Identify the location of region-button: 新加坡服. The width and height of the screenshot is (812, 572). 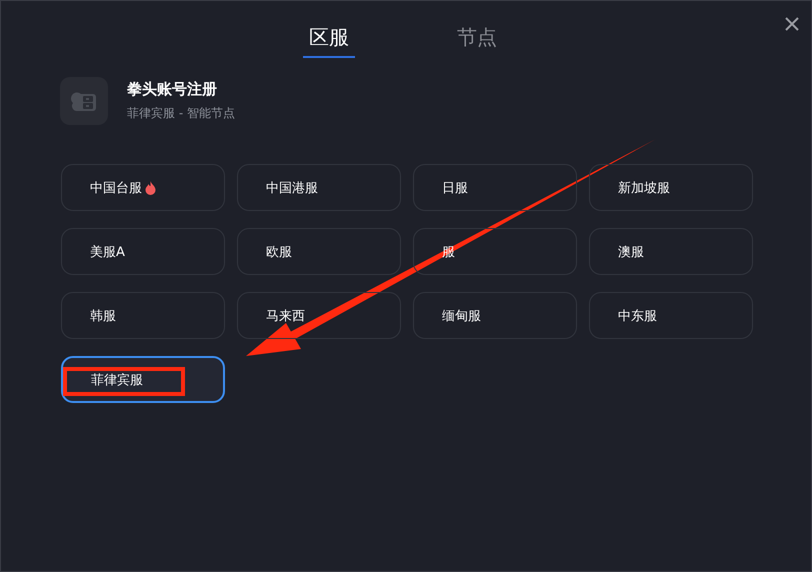
(671, 187).